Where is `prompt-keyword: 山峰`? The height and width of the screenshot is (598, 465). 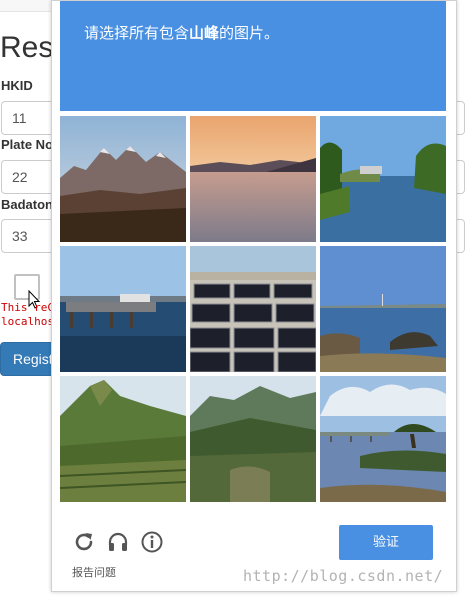
prompt-keyword: 山峰 is located at coordinates (204, 33).